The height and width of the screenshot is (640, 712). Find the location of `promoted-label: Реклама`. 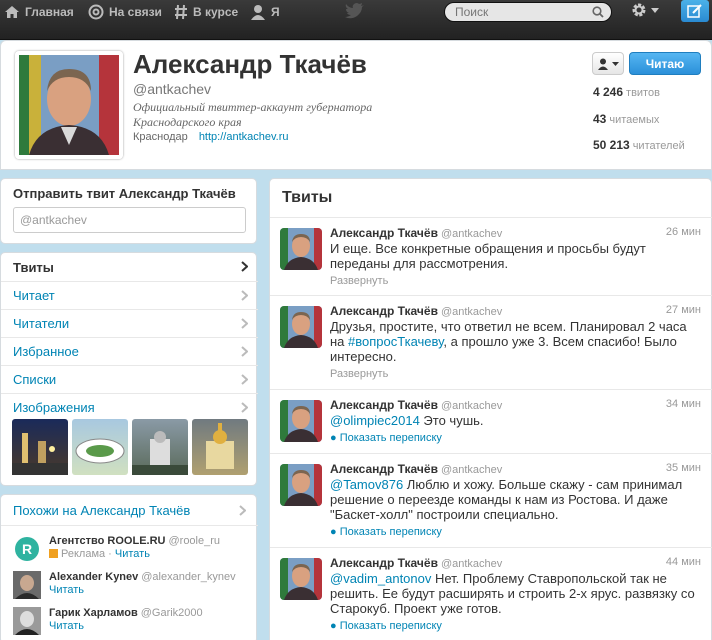

promoted-label: Реклама is located at coordinates (83, 554).